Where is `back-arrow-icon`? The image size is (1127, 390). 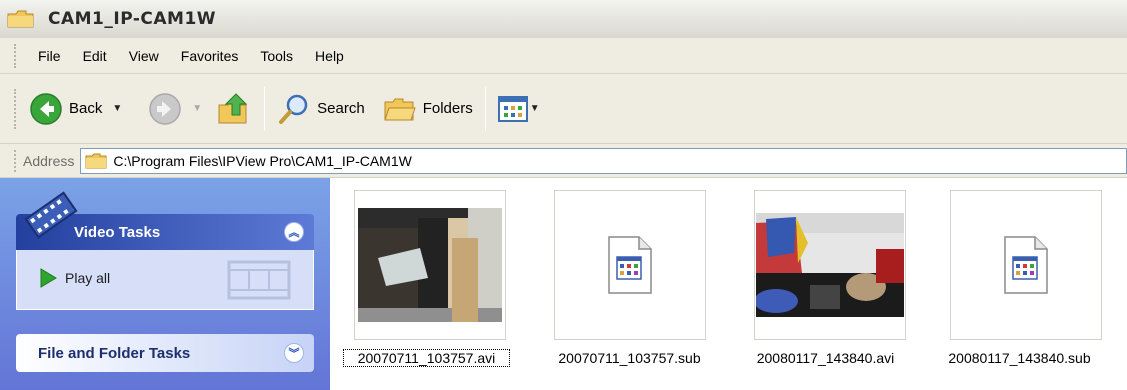
back-arrow-icon is located at coordinates (46, 108).